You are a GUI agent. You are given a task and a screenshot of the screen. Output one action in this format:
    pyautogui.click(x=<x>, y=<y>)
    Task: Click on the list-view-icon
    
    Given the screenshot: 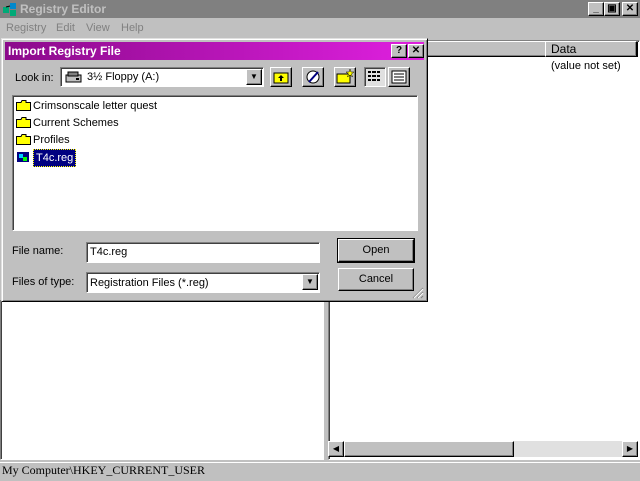 What is the action you would take?
    pyautogui.click(x=374, y=76)
    